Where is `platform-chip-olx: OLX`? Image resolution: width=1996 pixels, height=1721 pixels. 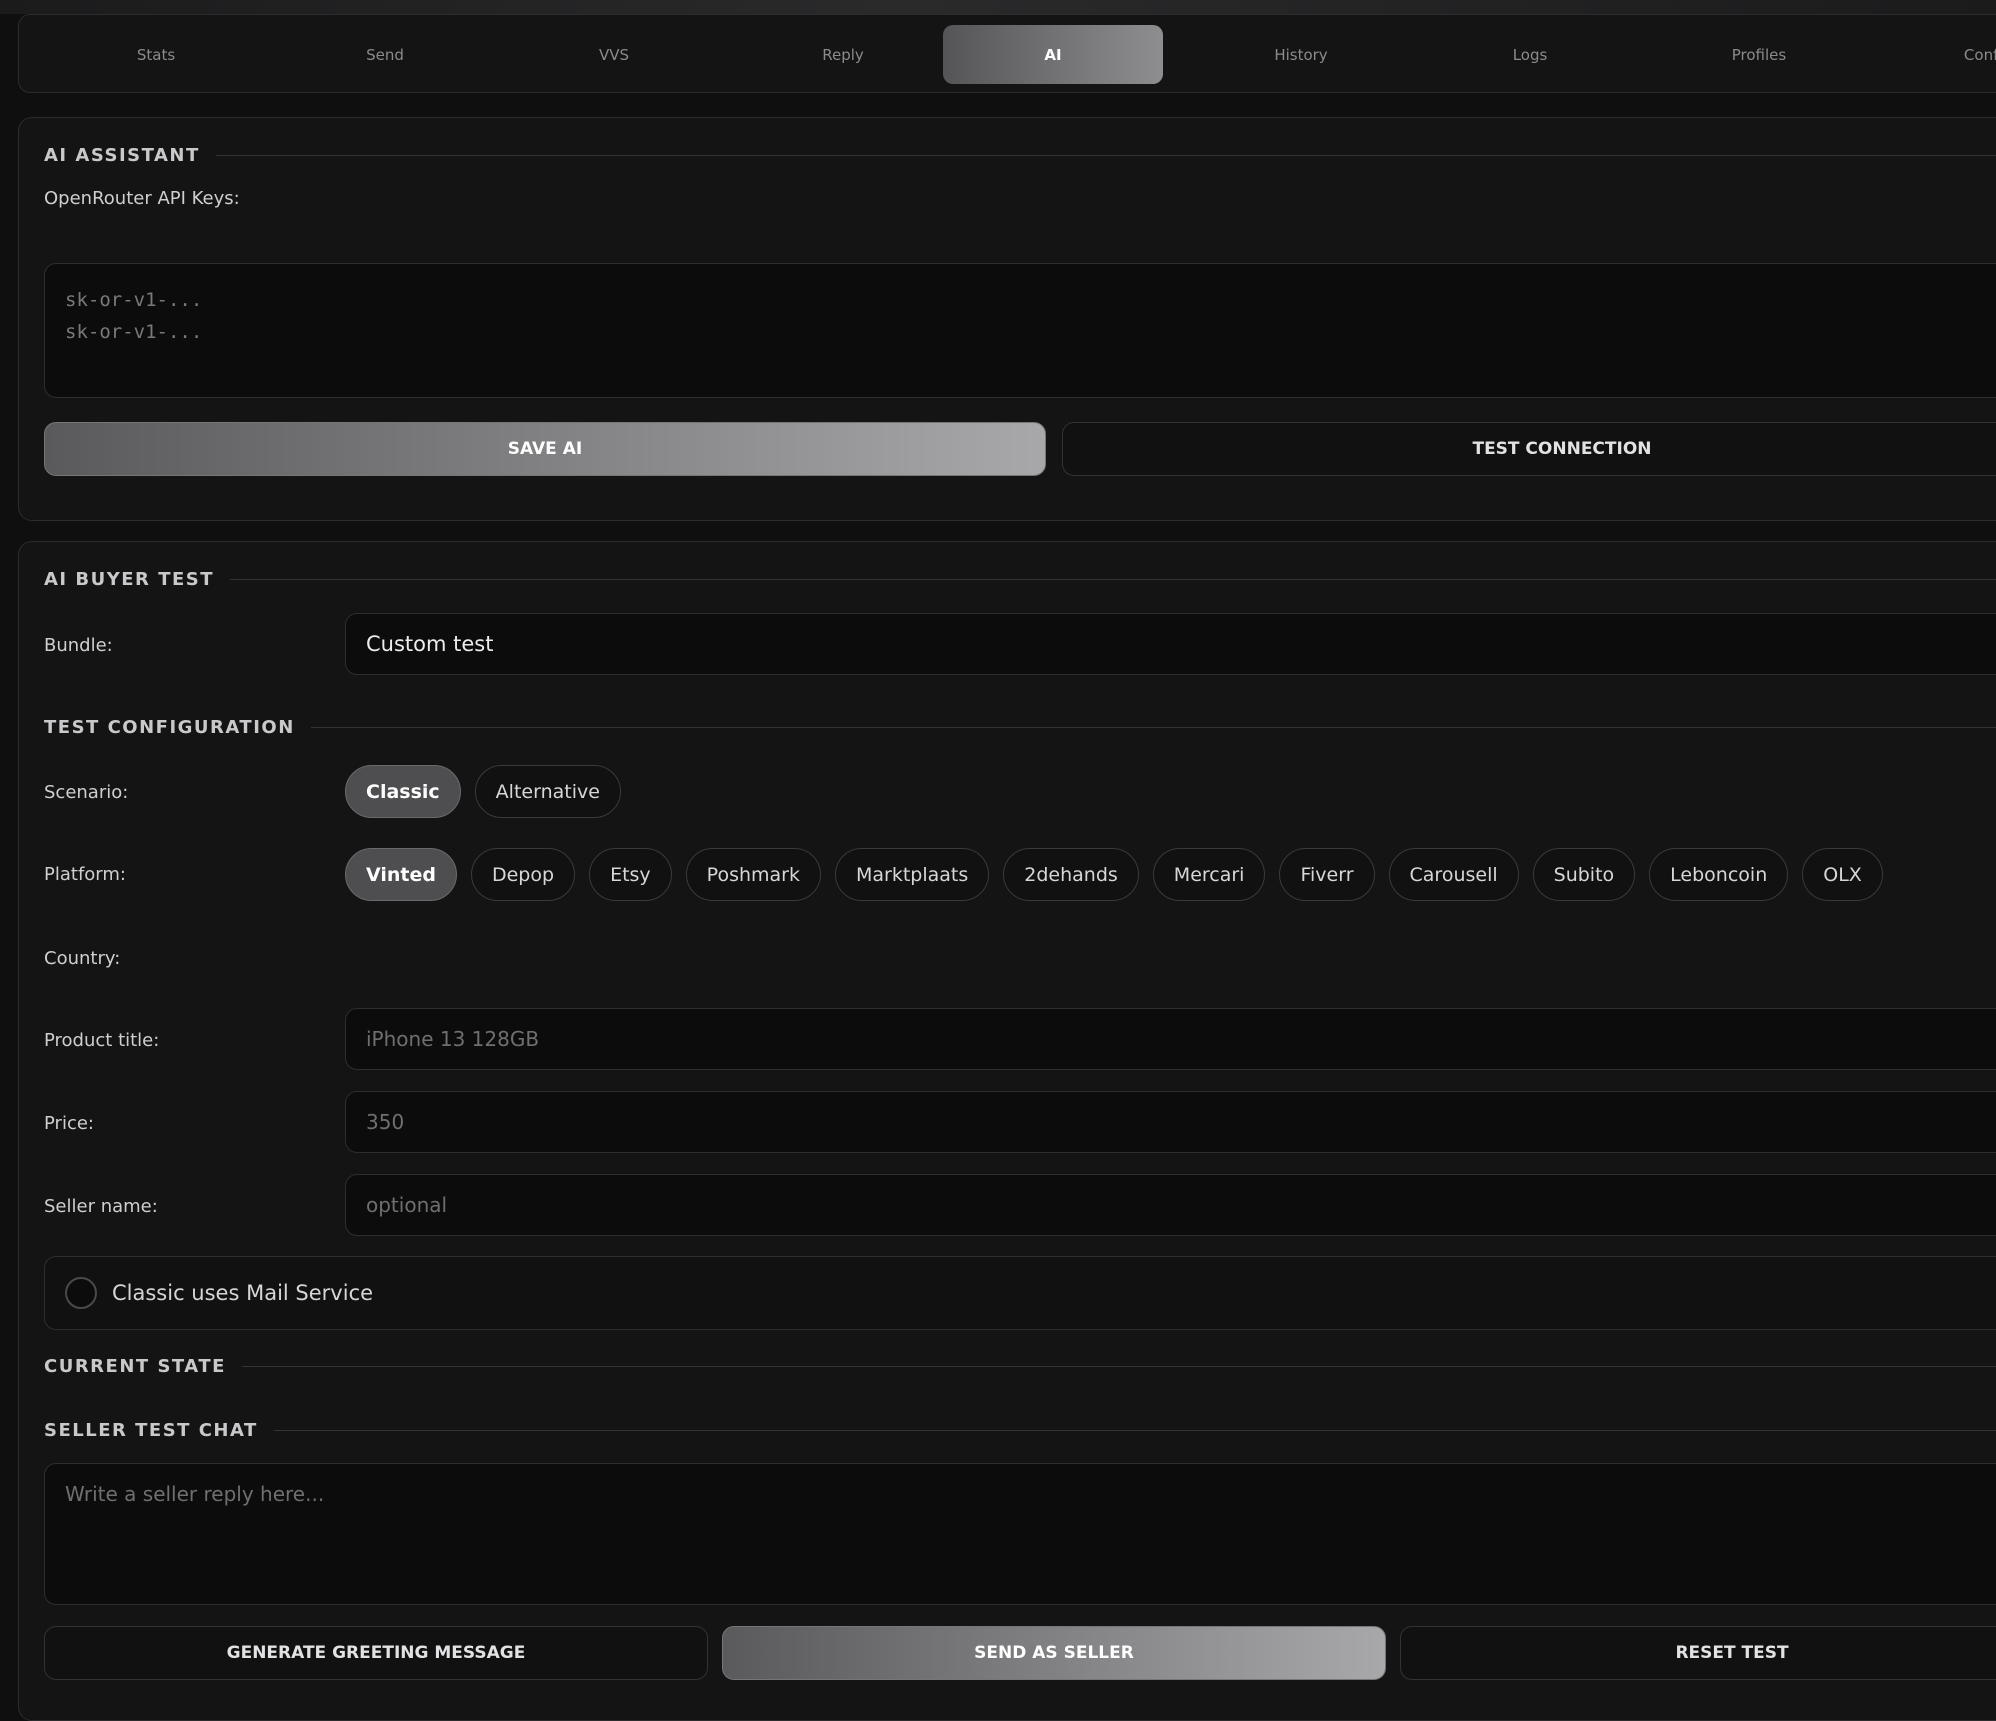
platform-chip-olx: OLX is located at coordinates (1842, 874).